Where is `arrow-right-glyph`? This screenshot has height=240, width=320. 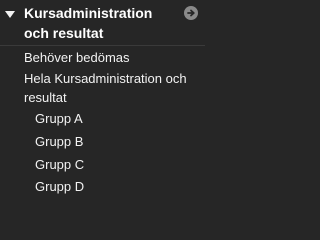
arrow-right-glyph is located at coordinates (191, 13).